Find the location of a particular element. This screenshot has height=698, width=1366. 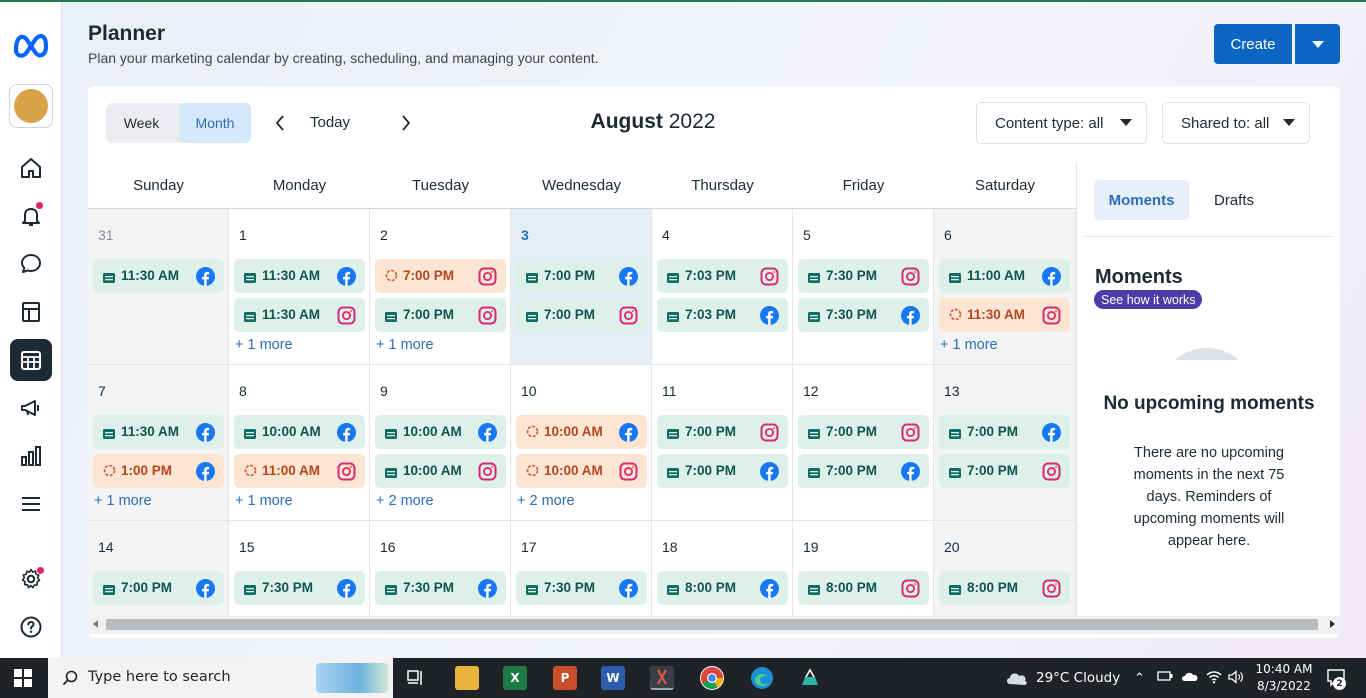

create-options-dropdown-button is located at coordinates (1317, 44).